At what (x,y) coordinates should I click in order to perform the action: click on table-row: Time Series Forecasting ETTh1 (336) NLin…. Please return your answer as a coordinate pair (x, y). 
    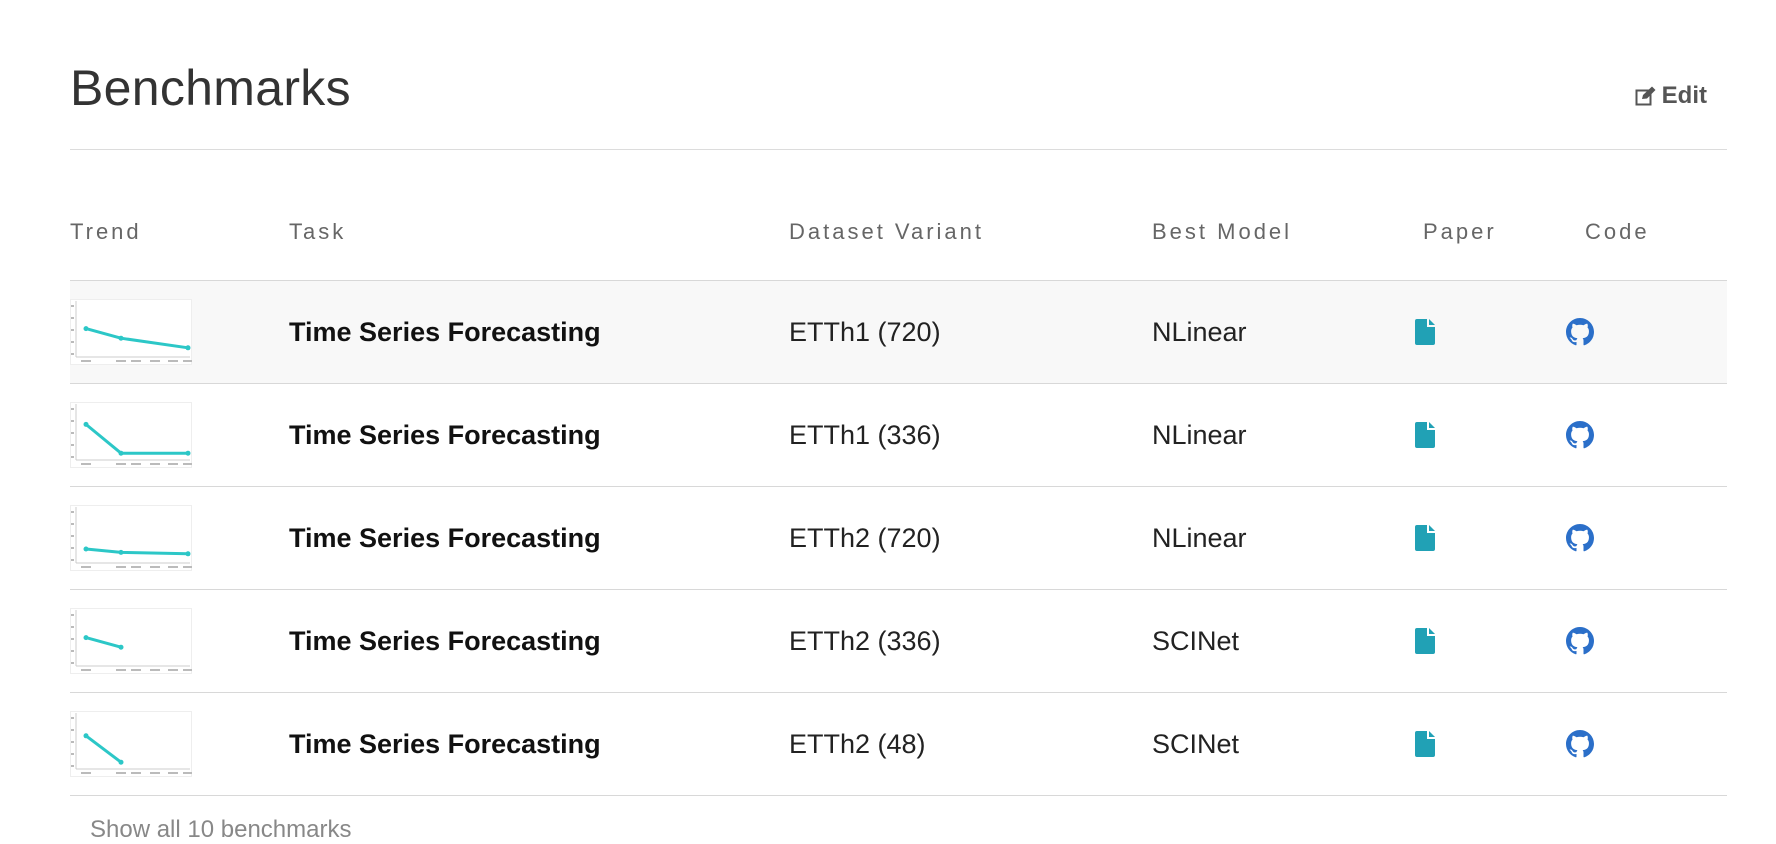
    Looking at the image, I should click on (898, 435).